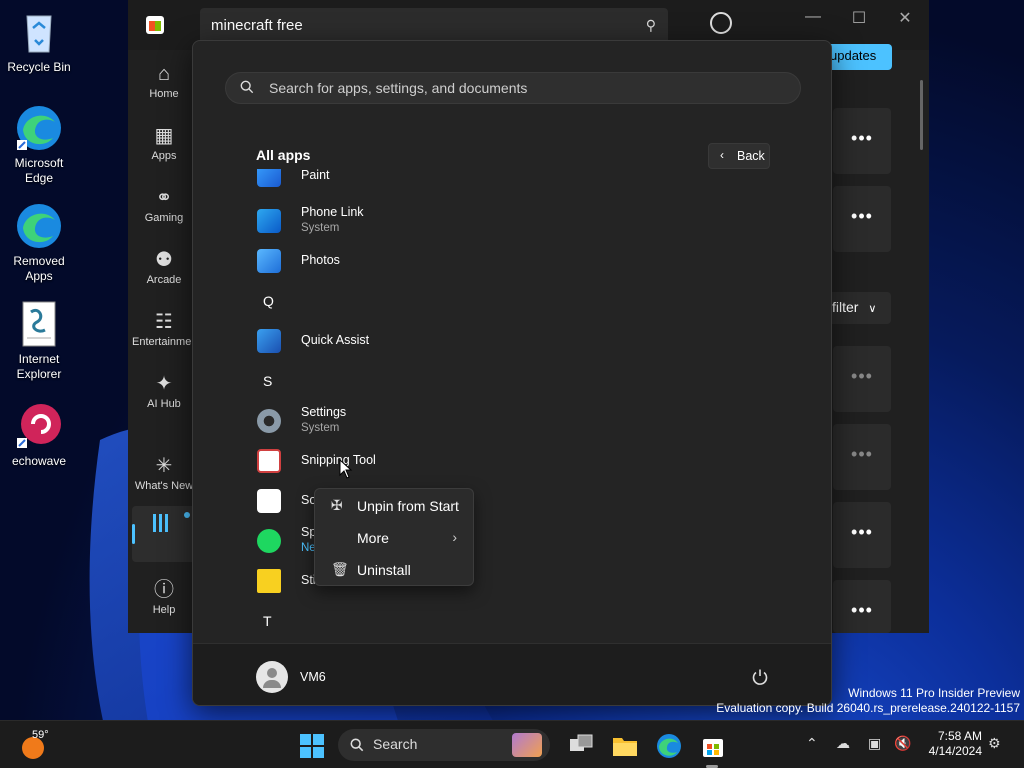 This screenshot has width=1024, height=768. Describe the element at coordinates (813, 17) in the screenshot. I see `minimize-icon: —` at that location.